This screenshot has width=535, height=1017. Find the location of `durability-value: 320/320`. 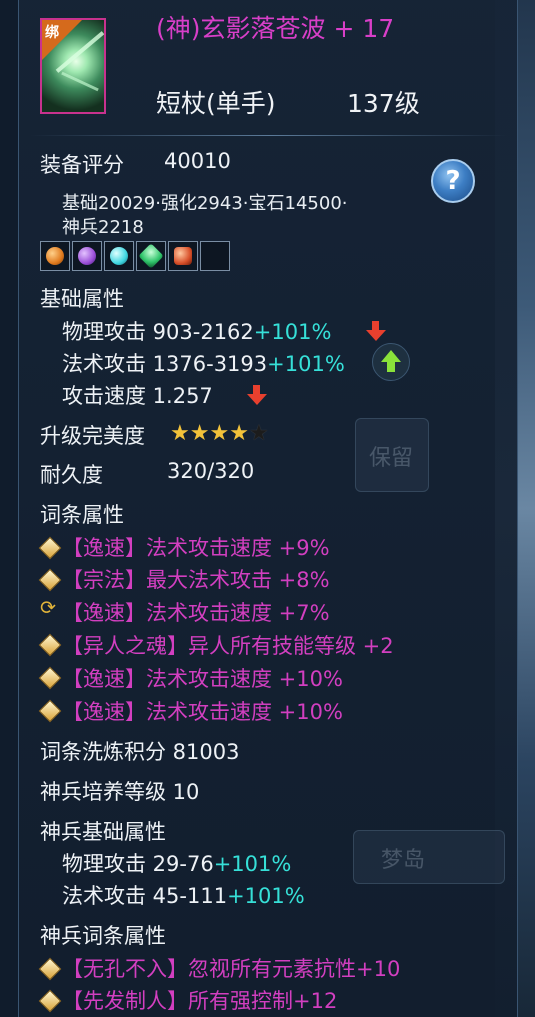

durability-value: 320/320 is located at coordinates (211, 471).